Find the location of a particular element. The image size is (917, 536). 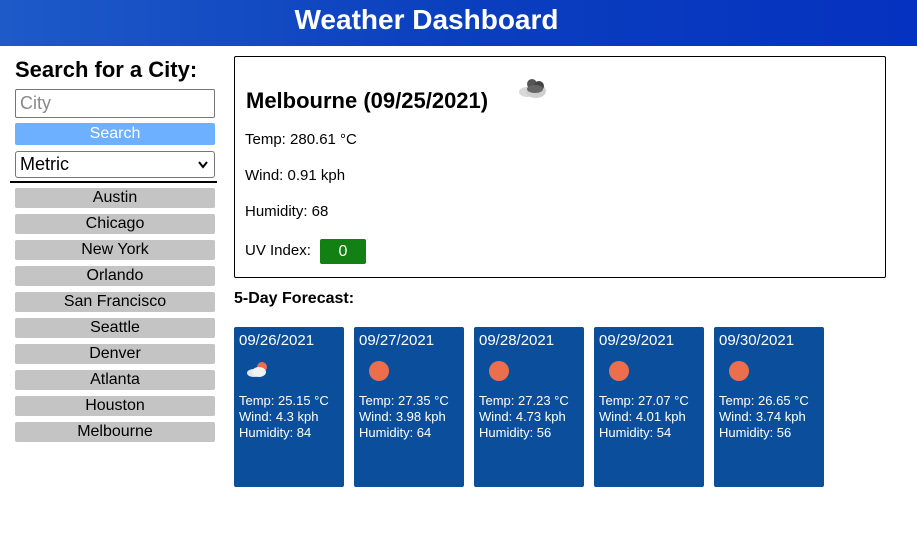

forecast-temp: Temp: 27.07 °C is located at coordinates (644, 400).